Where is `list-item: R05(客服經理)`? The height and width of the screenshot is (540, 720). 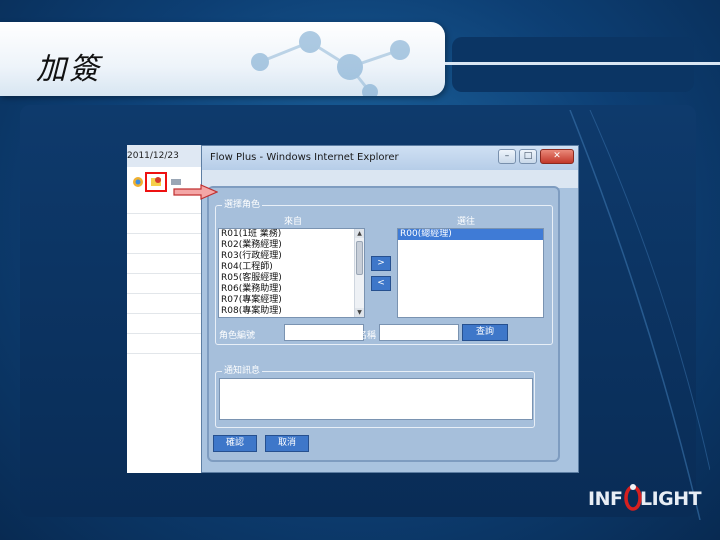
list-item: R05(客服經理) is located at coordinates (291, 278).